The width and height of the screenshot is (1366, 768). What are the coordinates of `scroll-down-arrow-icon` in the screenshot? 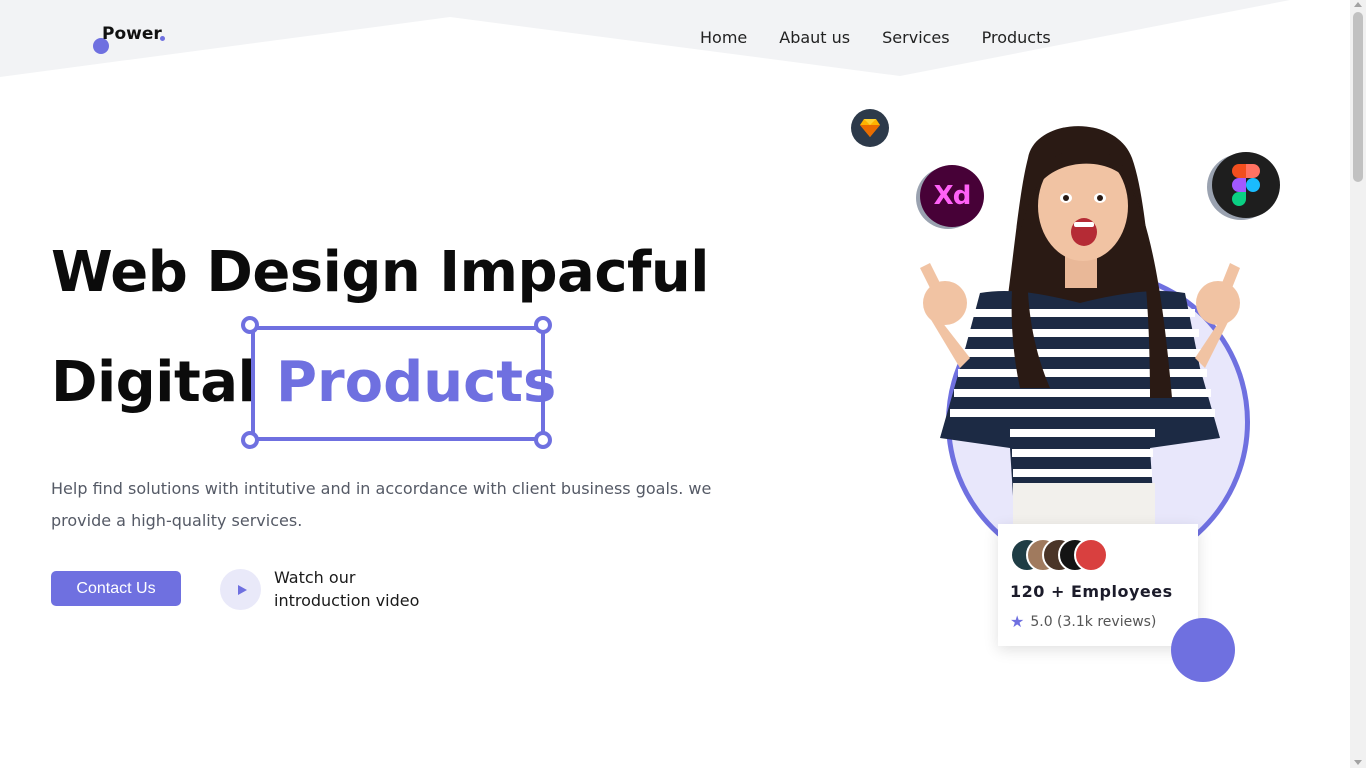 It's located at (1358, 762).